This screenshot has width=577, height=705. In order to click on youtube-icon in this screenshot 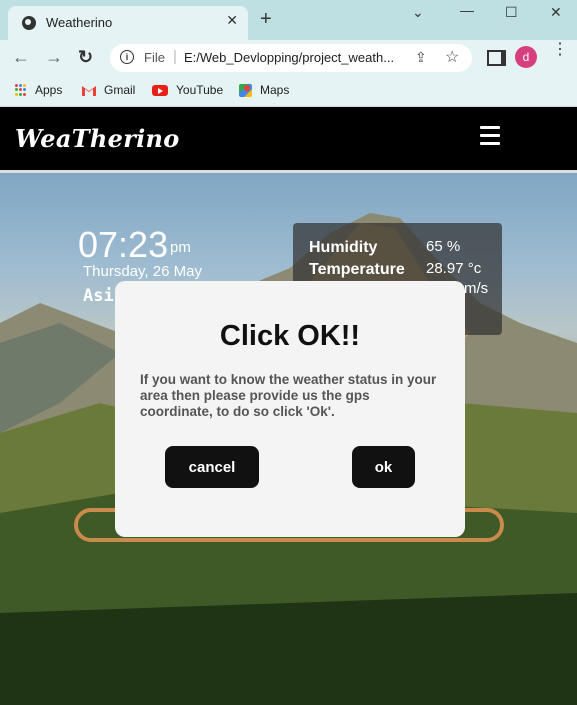, I will do `click(160, 90)`.